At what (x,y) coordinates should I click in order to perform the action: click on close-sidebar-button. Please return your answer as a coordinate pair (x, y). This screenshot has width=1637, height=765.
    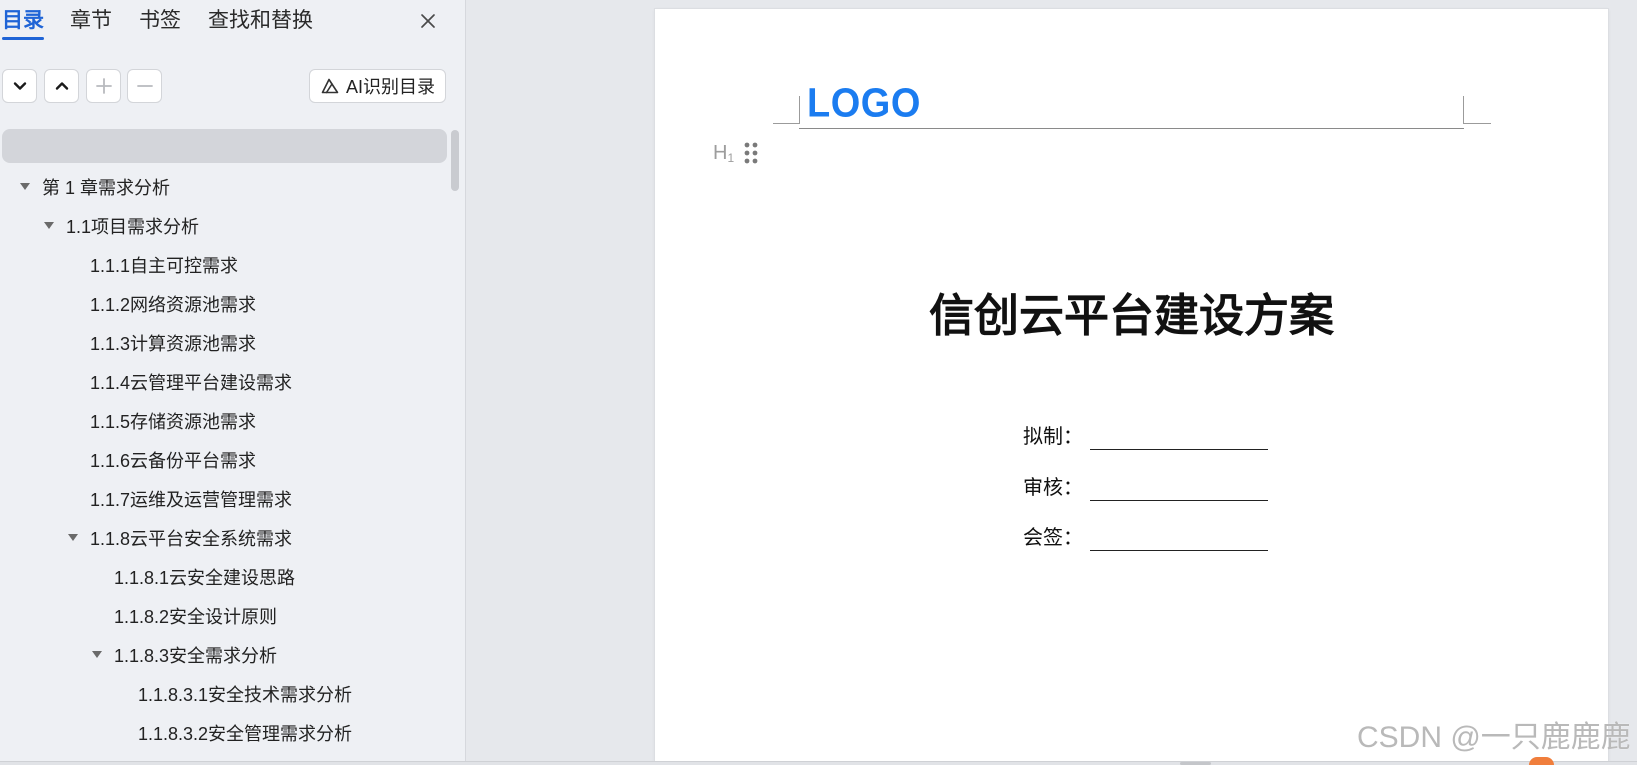
    Looking at the image, I should click on (428, 21).